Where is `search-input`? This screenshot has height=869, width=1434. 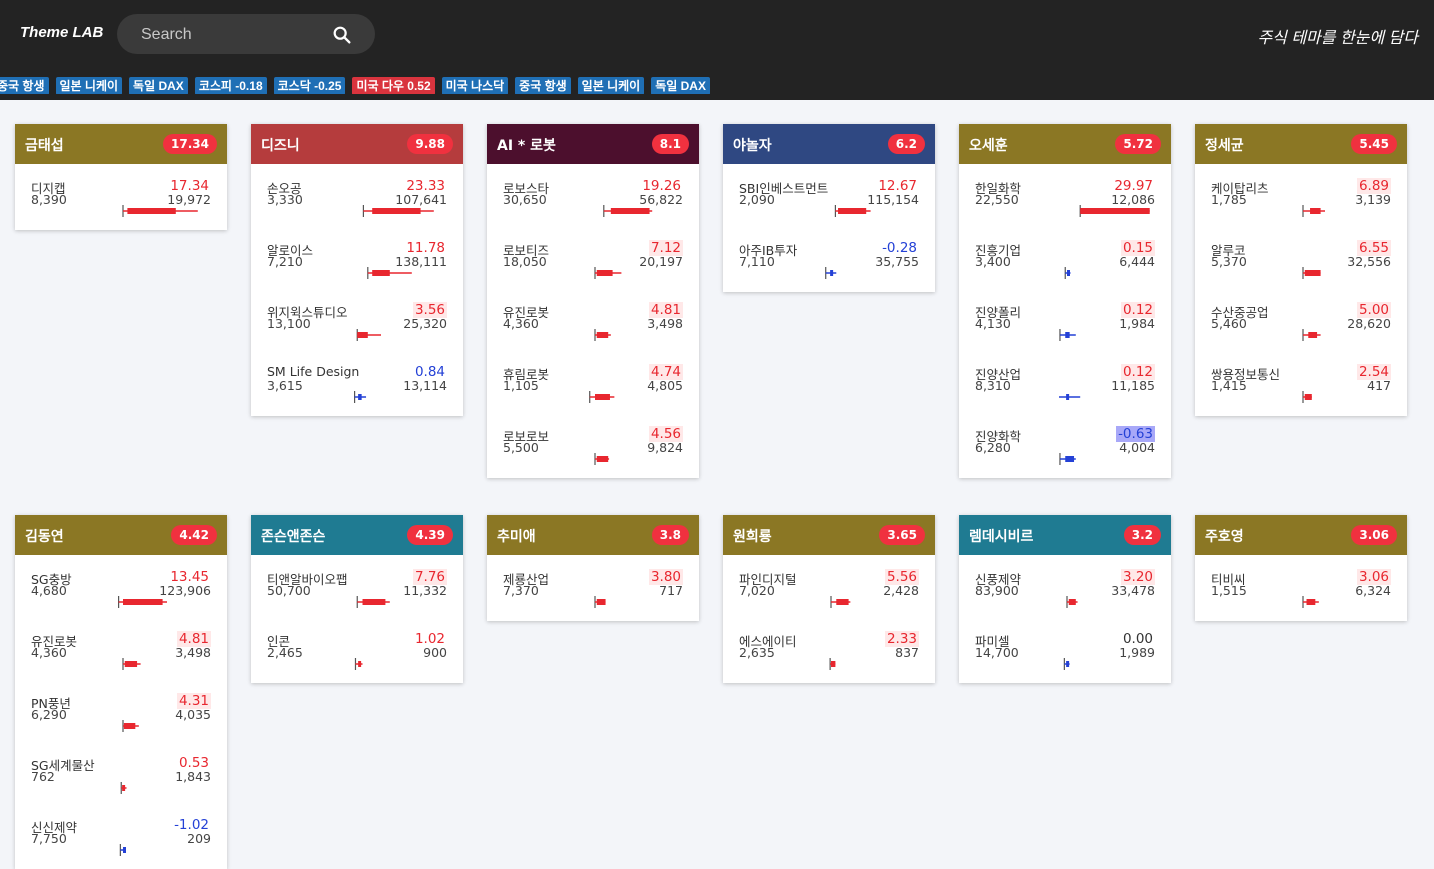 search-input is located at coordinates (230, 35).